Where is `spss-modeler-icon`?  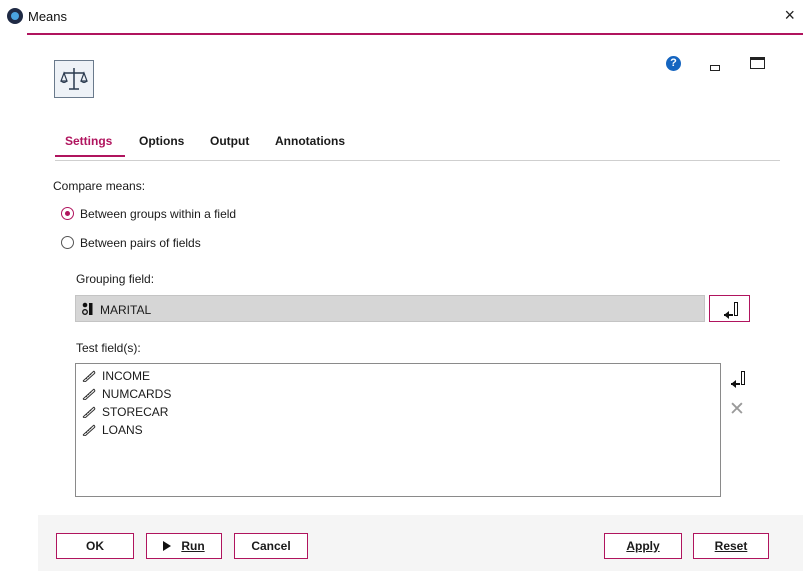
spss-modeler-icon is located at coordinates (15, 16).